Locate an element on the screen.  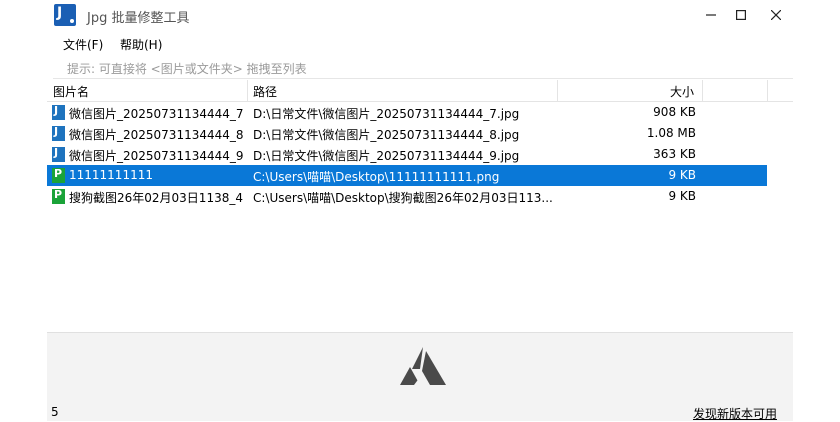
file-name: 搜狗截图26年02月03日1138_4 is located at coordinates (156, 198).